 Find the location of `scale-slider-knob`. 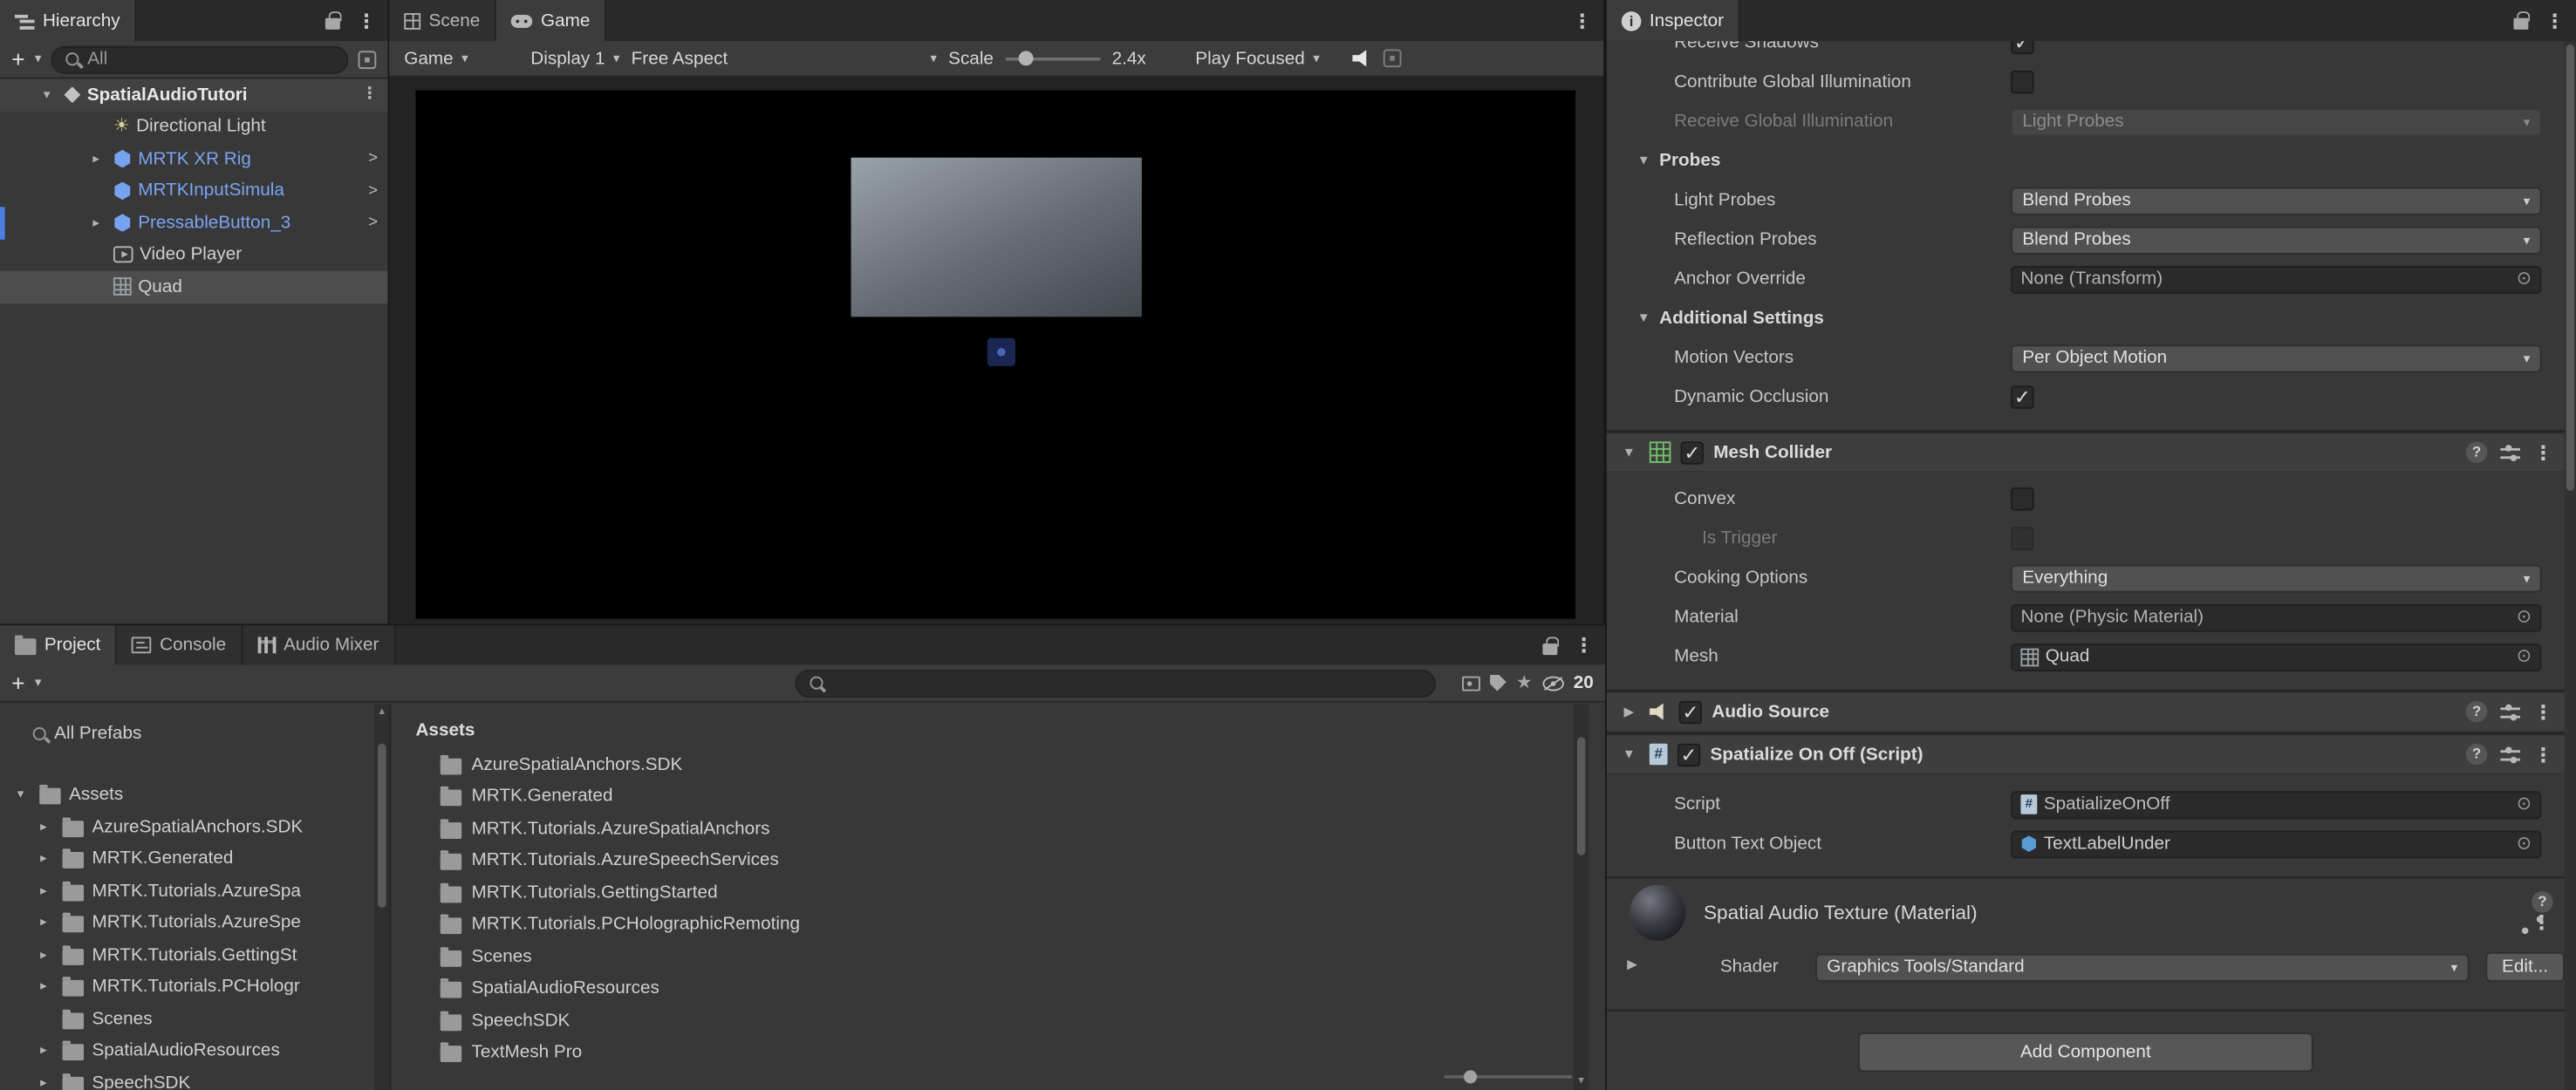

scale-slider-knob is located at coordinates (1026, 58).